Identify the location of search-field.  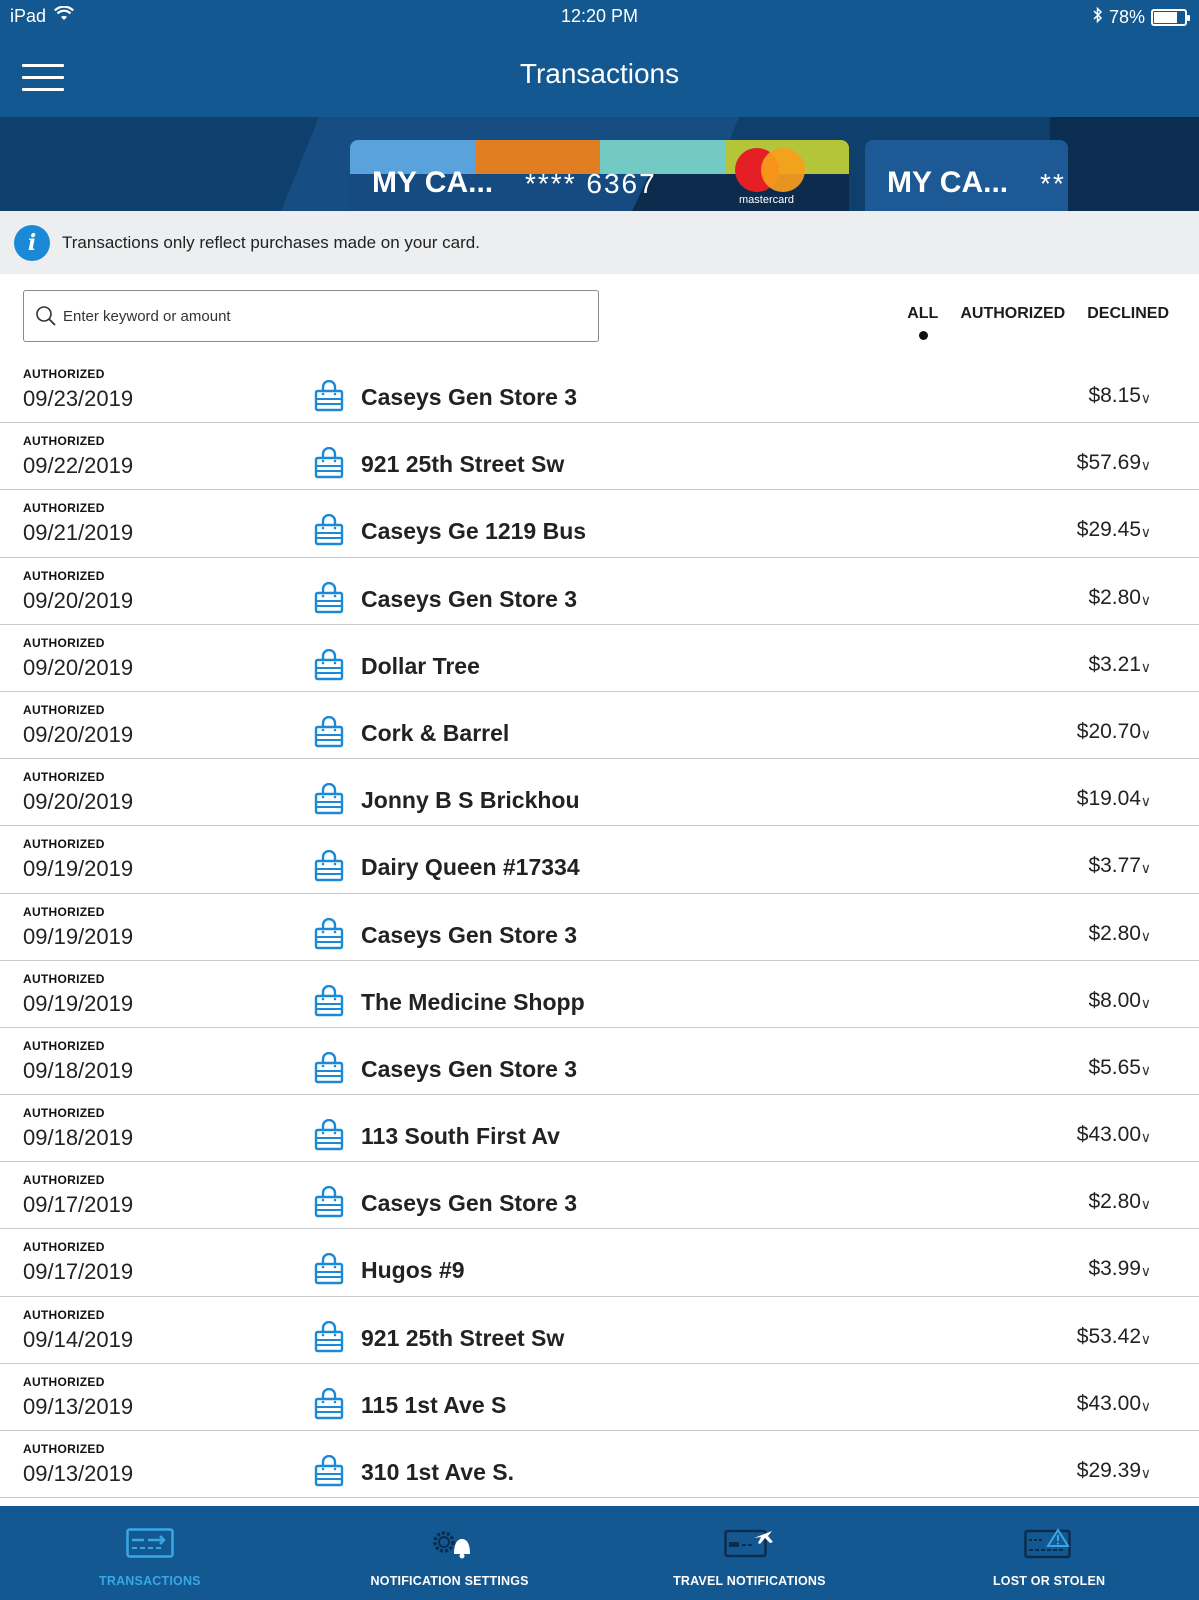
(311, 316).